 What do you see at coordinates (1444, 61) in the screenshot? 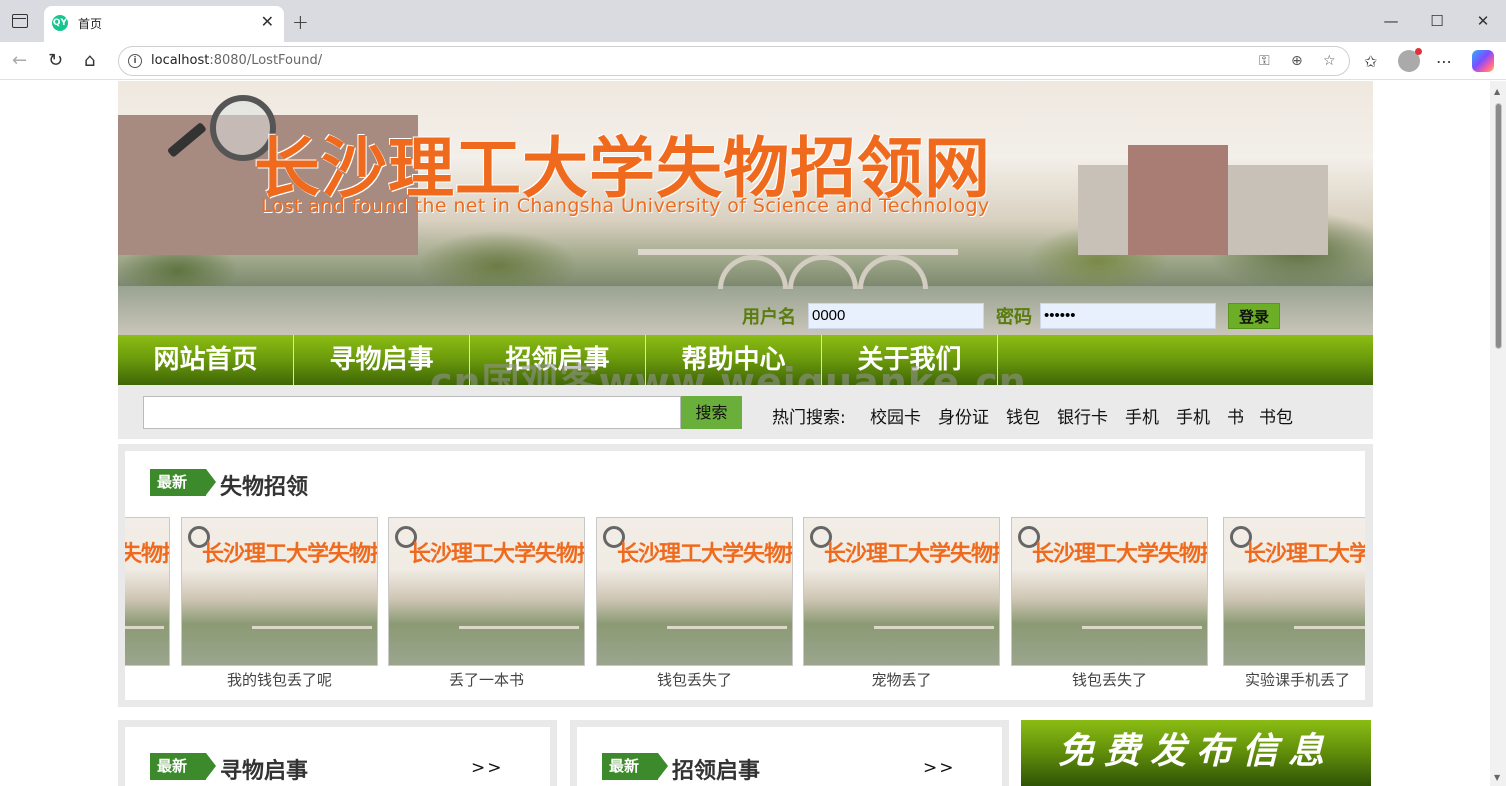
I see `more-icon: ⋯` at bounding box center [1444, 61].